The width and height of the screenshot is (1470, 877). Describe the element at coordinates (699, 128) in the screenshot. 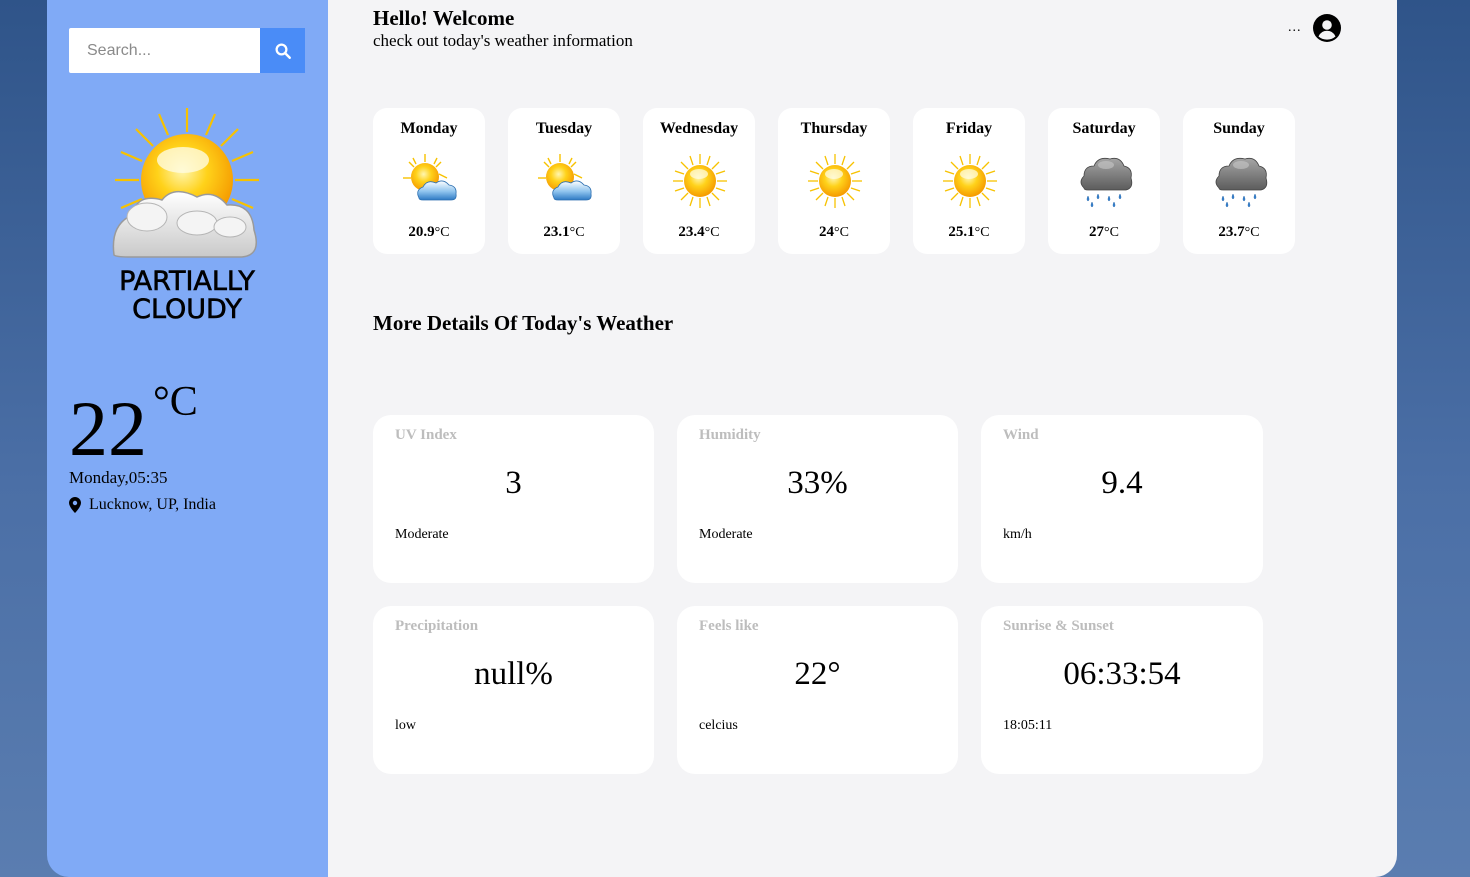

I see `day-name: Wednesday` at that location.